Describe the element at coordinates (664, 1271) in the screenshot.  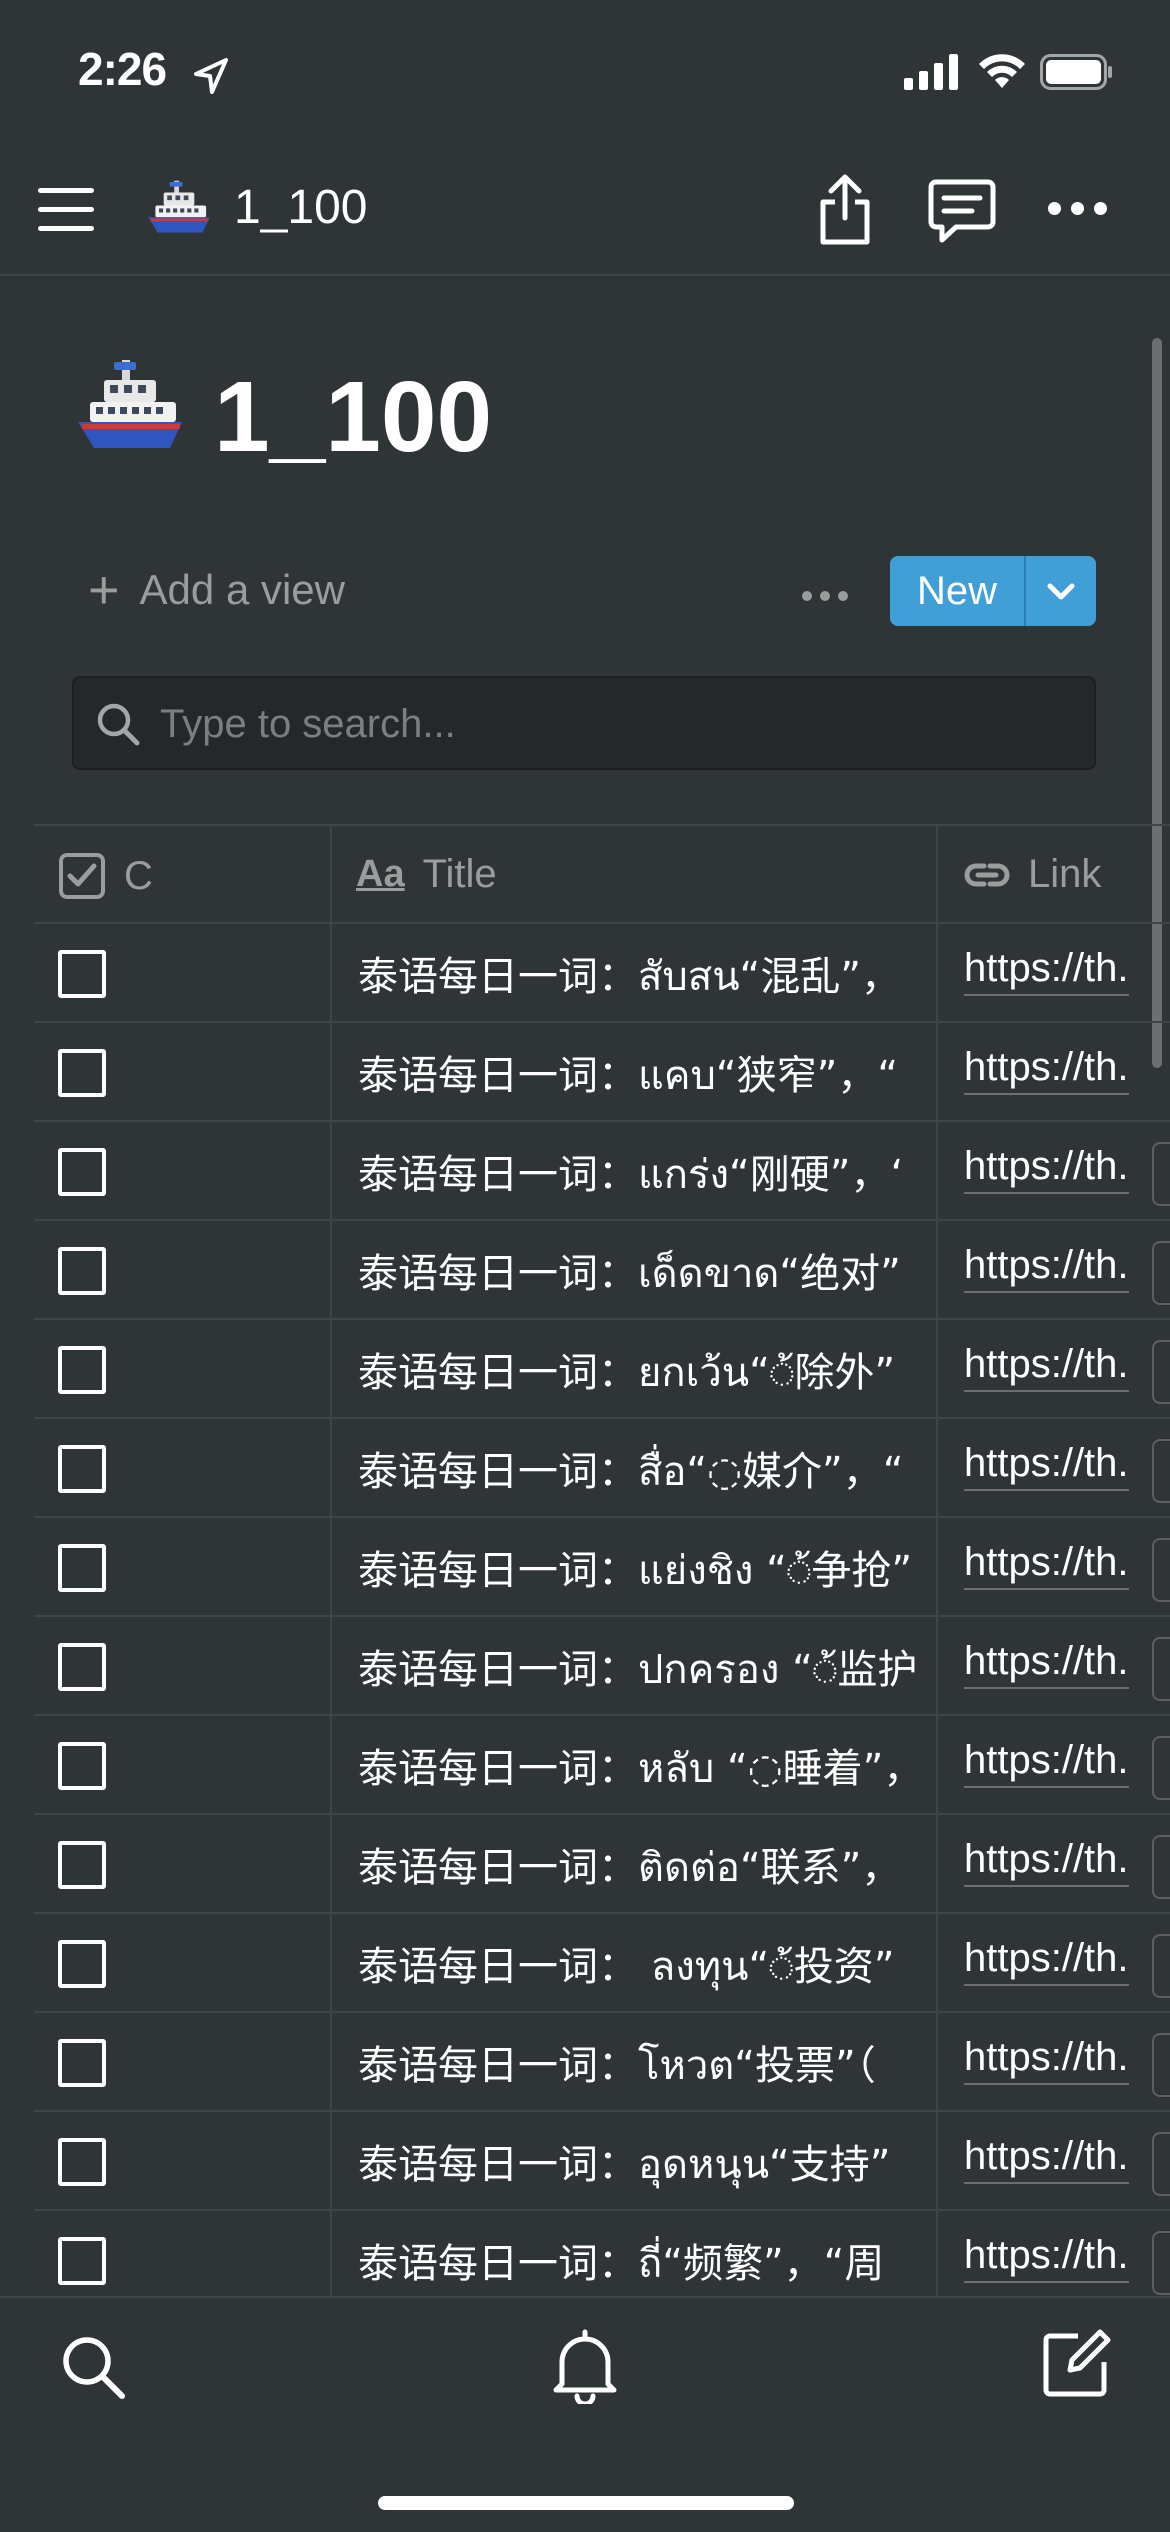
I see `row-title: 泰语每日一词：เด็ดขาด“绝对”` at that location.